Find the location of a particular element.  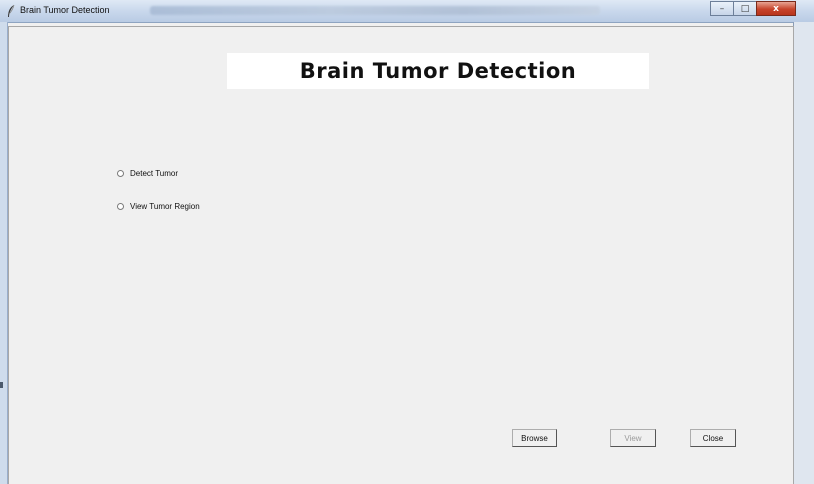

close-button: Close is located at coordinates (713, 438).